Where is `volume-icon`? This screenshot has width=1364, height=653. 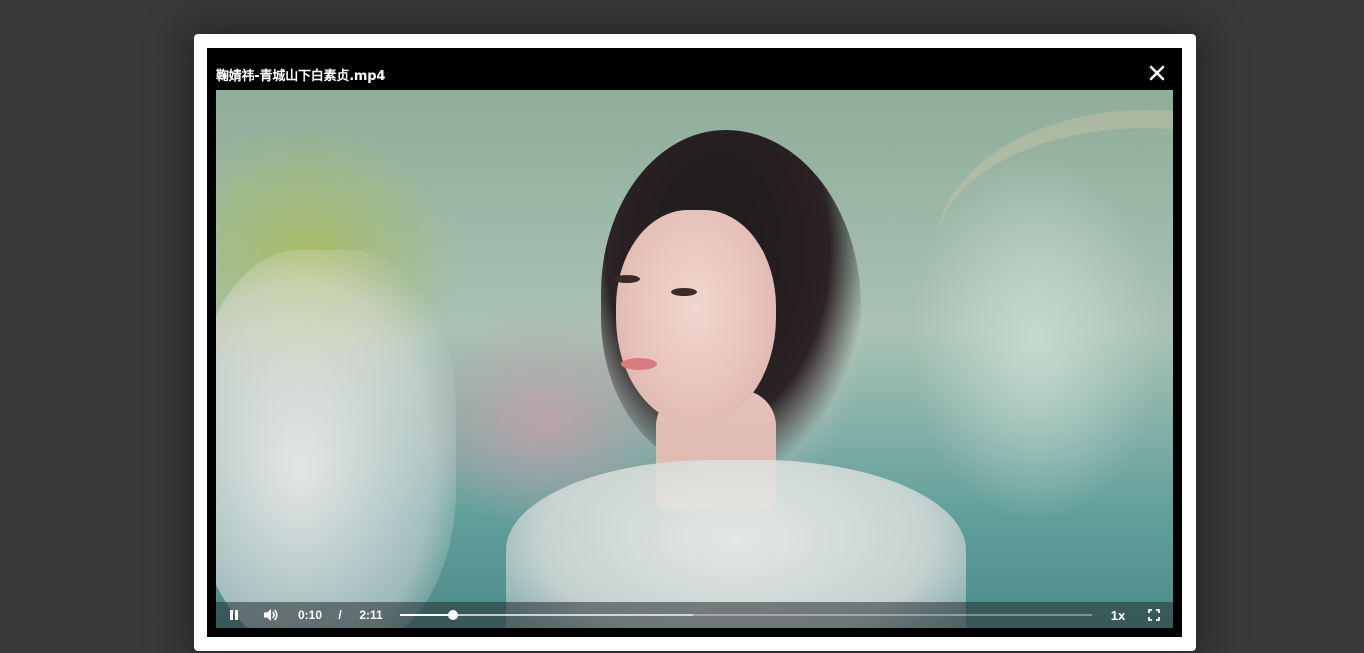 volume-icon is located at coordinates (271, 615).